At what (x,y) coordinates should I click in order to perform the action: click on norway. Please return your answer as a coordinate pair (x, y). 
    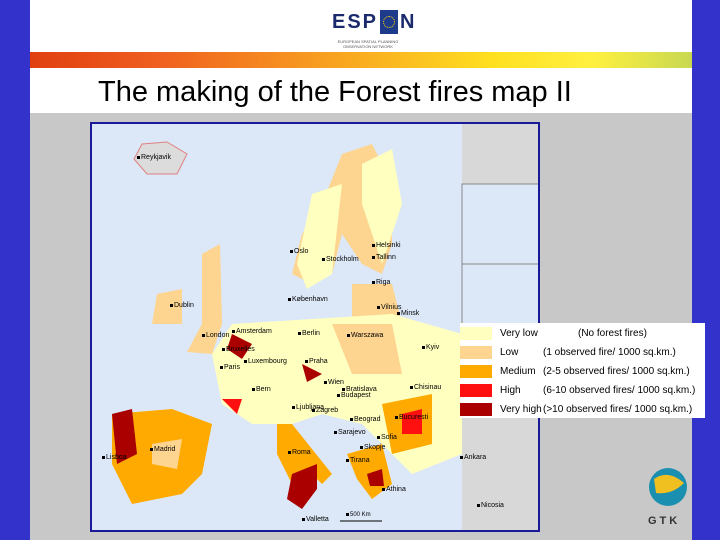
    Looking at the image, I should click on (319, 236).